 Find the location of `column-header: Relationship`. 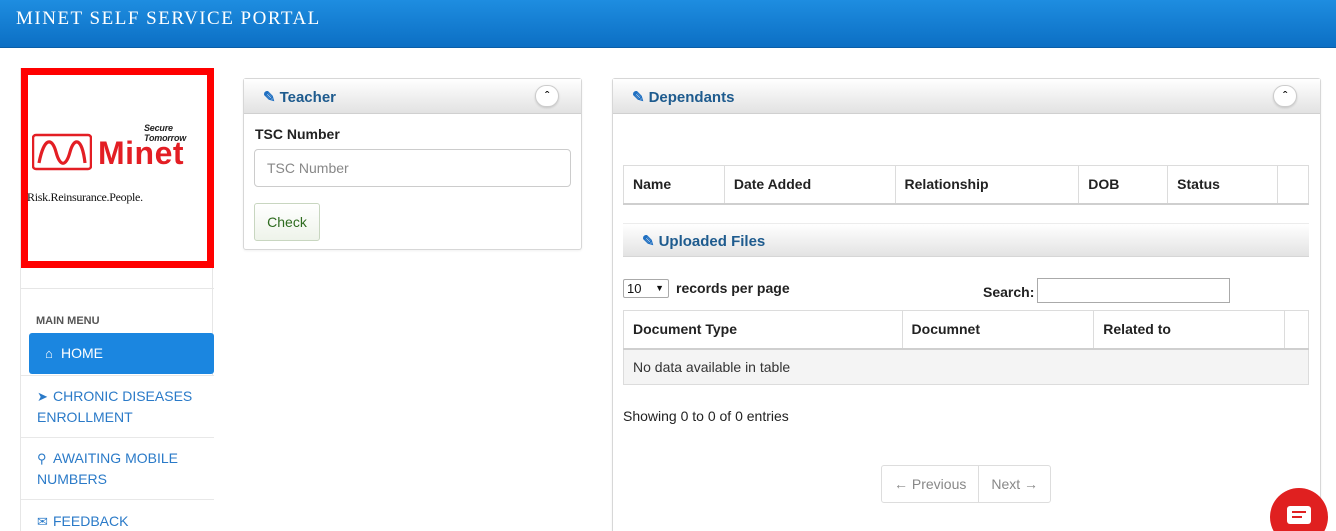

column-header: Relationship is located at coordinates (987, 185).